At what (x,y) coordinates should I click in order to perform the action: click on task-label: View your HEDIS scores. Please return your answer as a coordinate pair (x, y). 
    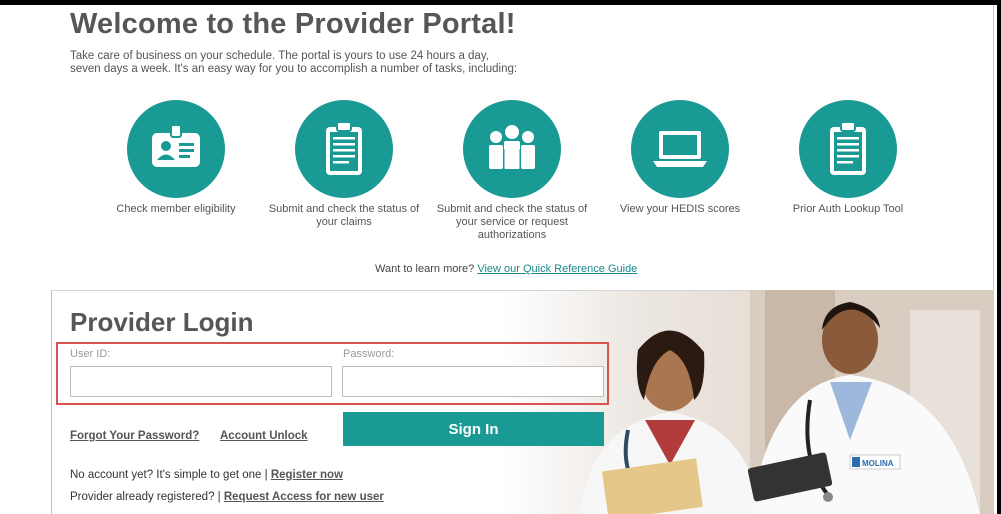
    Looking at the image, I should click on (680, 209).